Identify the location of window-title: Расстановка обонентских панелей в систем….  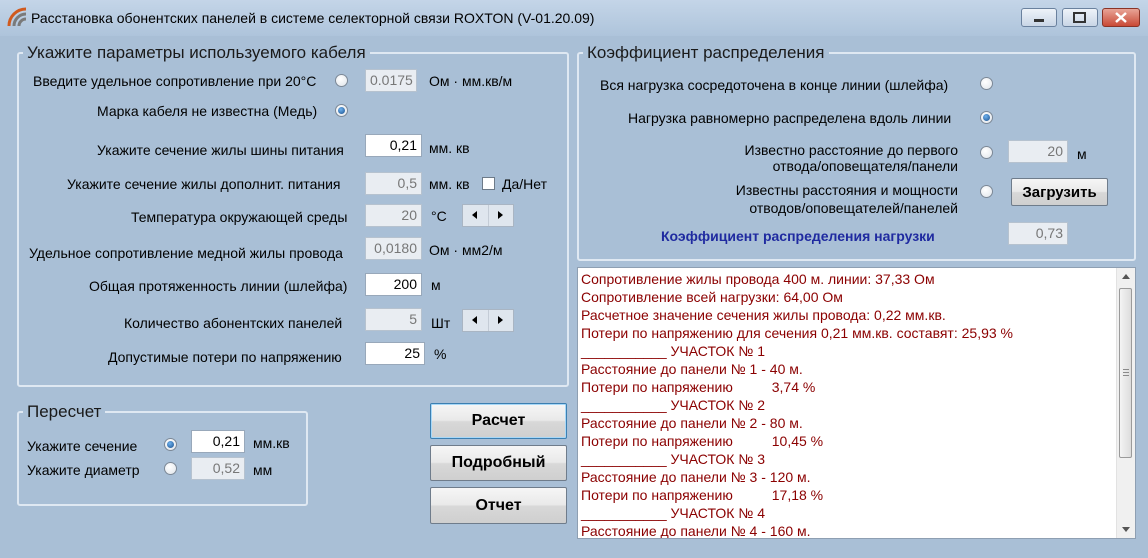
(313, 18).